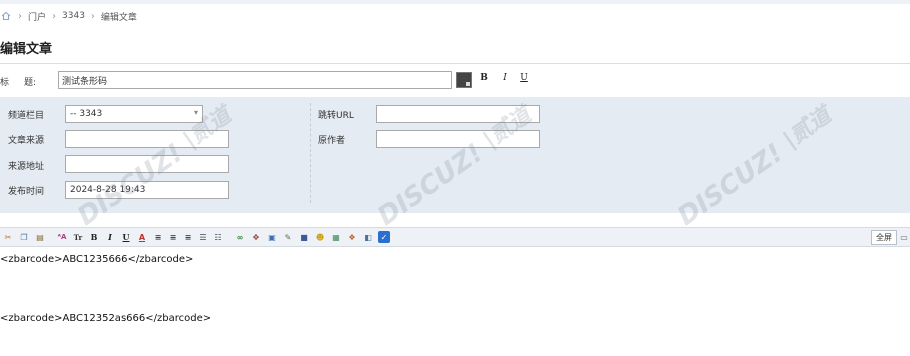  Describe the element at coordinates (505, 78) in the screenshot. I see `title-italic-button: I` at that location.